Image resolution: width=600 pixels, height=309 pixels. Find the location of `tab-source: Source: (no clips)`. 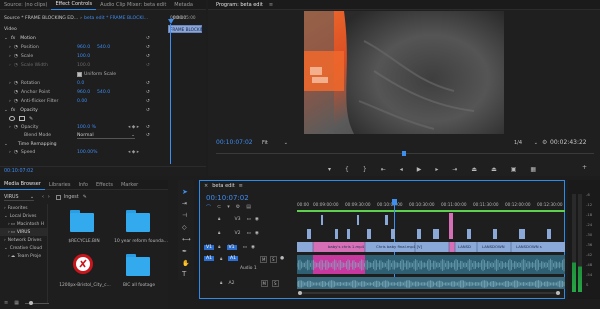

tab-source: Source: (no clips) is located at coordinates (25, 5).